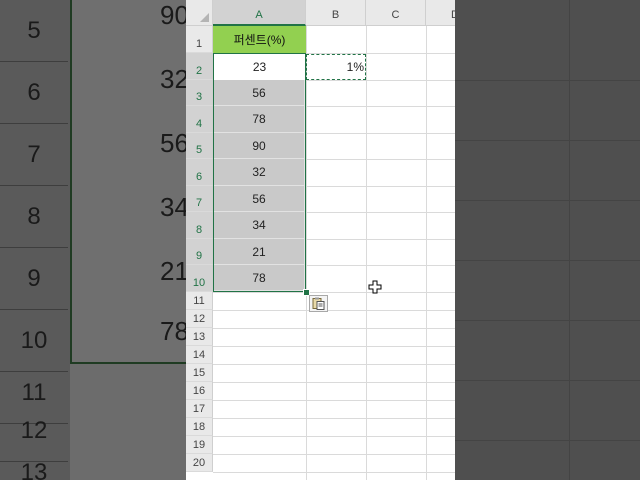 The height and width of the screenshot is (480, 640). Describe the element at coordinates (34, 31) in the screenshot. I see `background-row-number: 5` at that location.